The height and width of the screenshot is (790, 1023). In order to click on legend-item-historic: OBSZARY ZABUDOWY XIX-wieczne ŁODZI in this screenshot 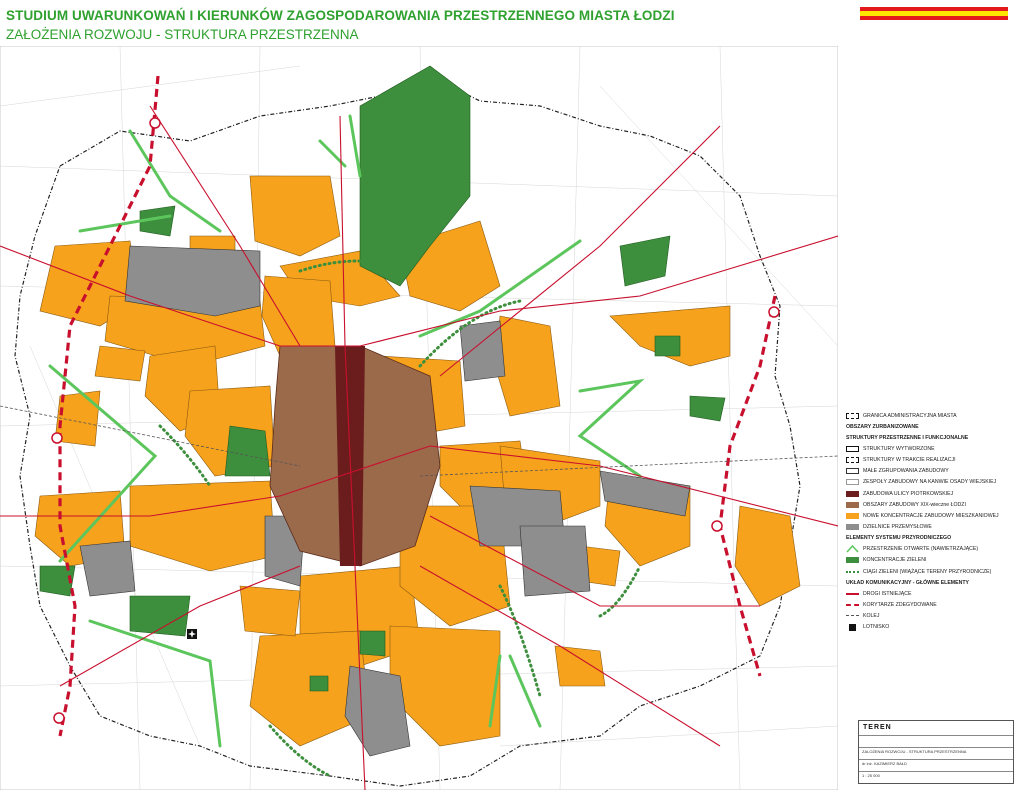, I will do `click(932, 504)`.